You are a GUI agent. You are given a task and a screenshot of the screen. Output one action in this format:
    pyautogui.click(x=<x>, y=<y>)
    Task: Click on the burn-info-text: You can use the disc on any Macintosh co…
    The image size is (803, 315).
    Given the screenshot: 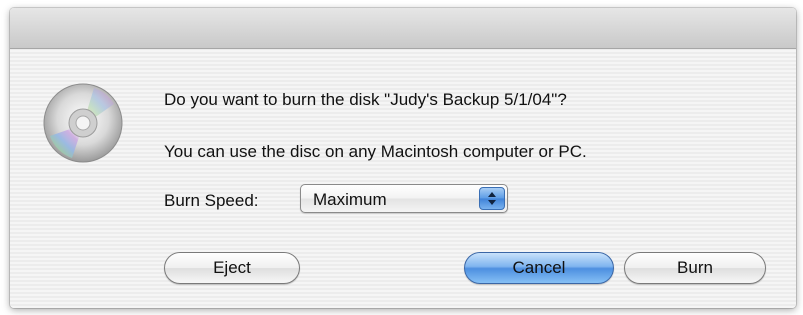 What is the action you would take?
    pyautogui.click(x=375, y=151)
    